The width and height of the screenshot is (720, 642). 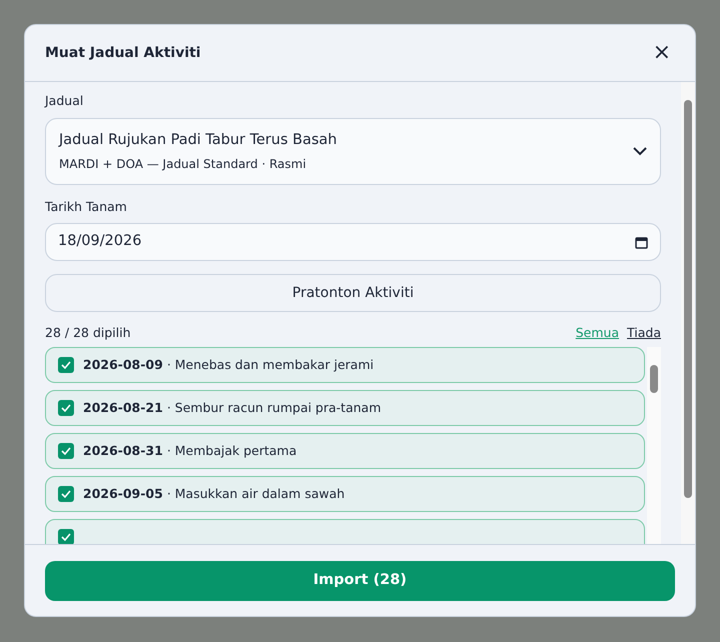 I want to click on activity-row: 2026-09-05 · Masukkan air dalam sawah, so click(x=345, y=494).